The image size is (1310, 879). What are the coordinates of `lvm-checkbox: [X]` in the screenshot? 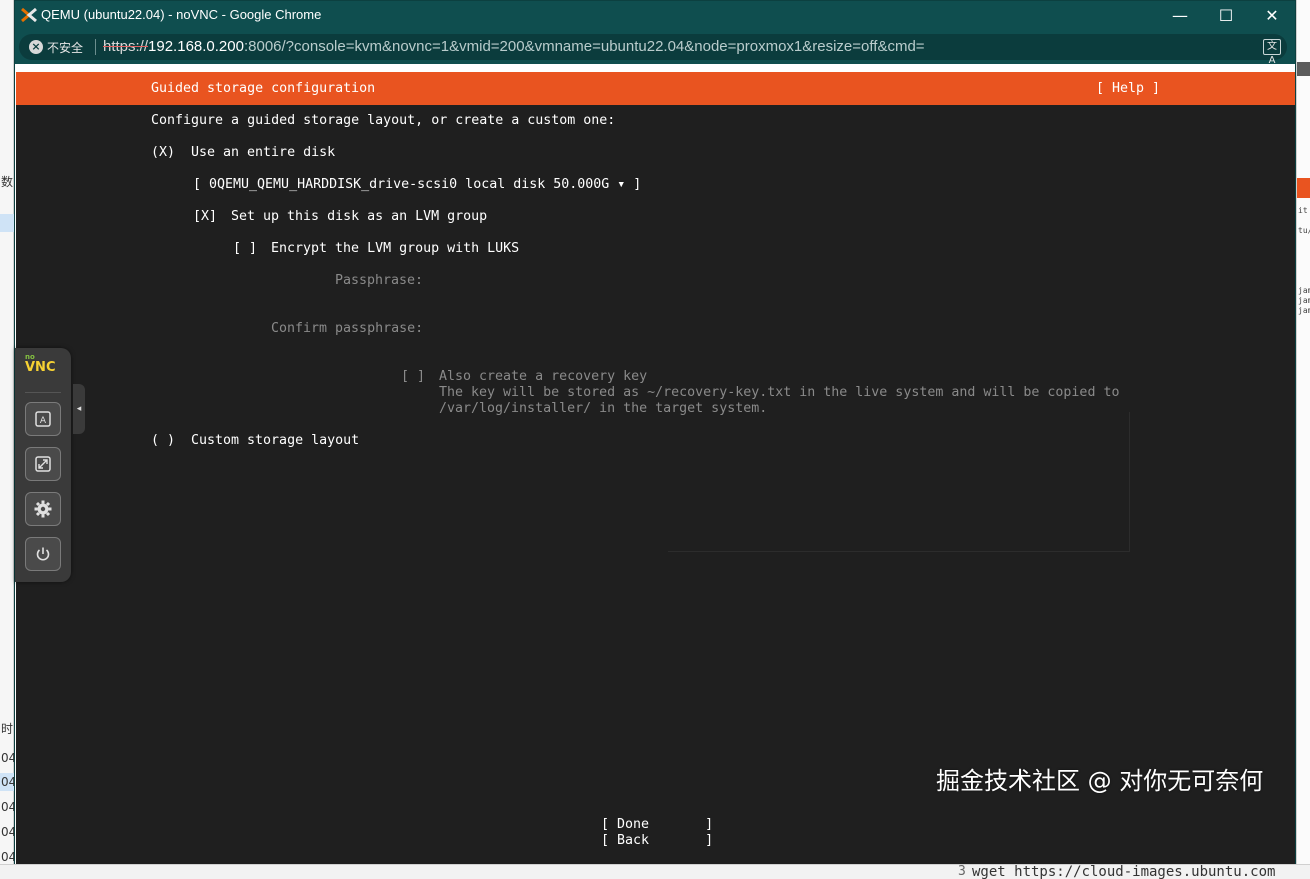 It's located at (205, 217).